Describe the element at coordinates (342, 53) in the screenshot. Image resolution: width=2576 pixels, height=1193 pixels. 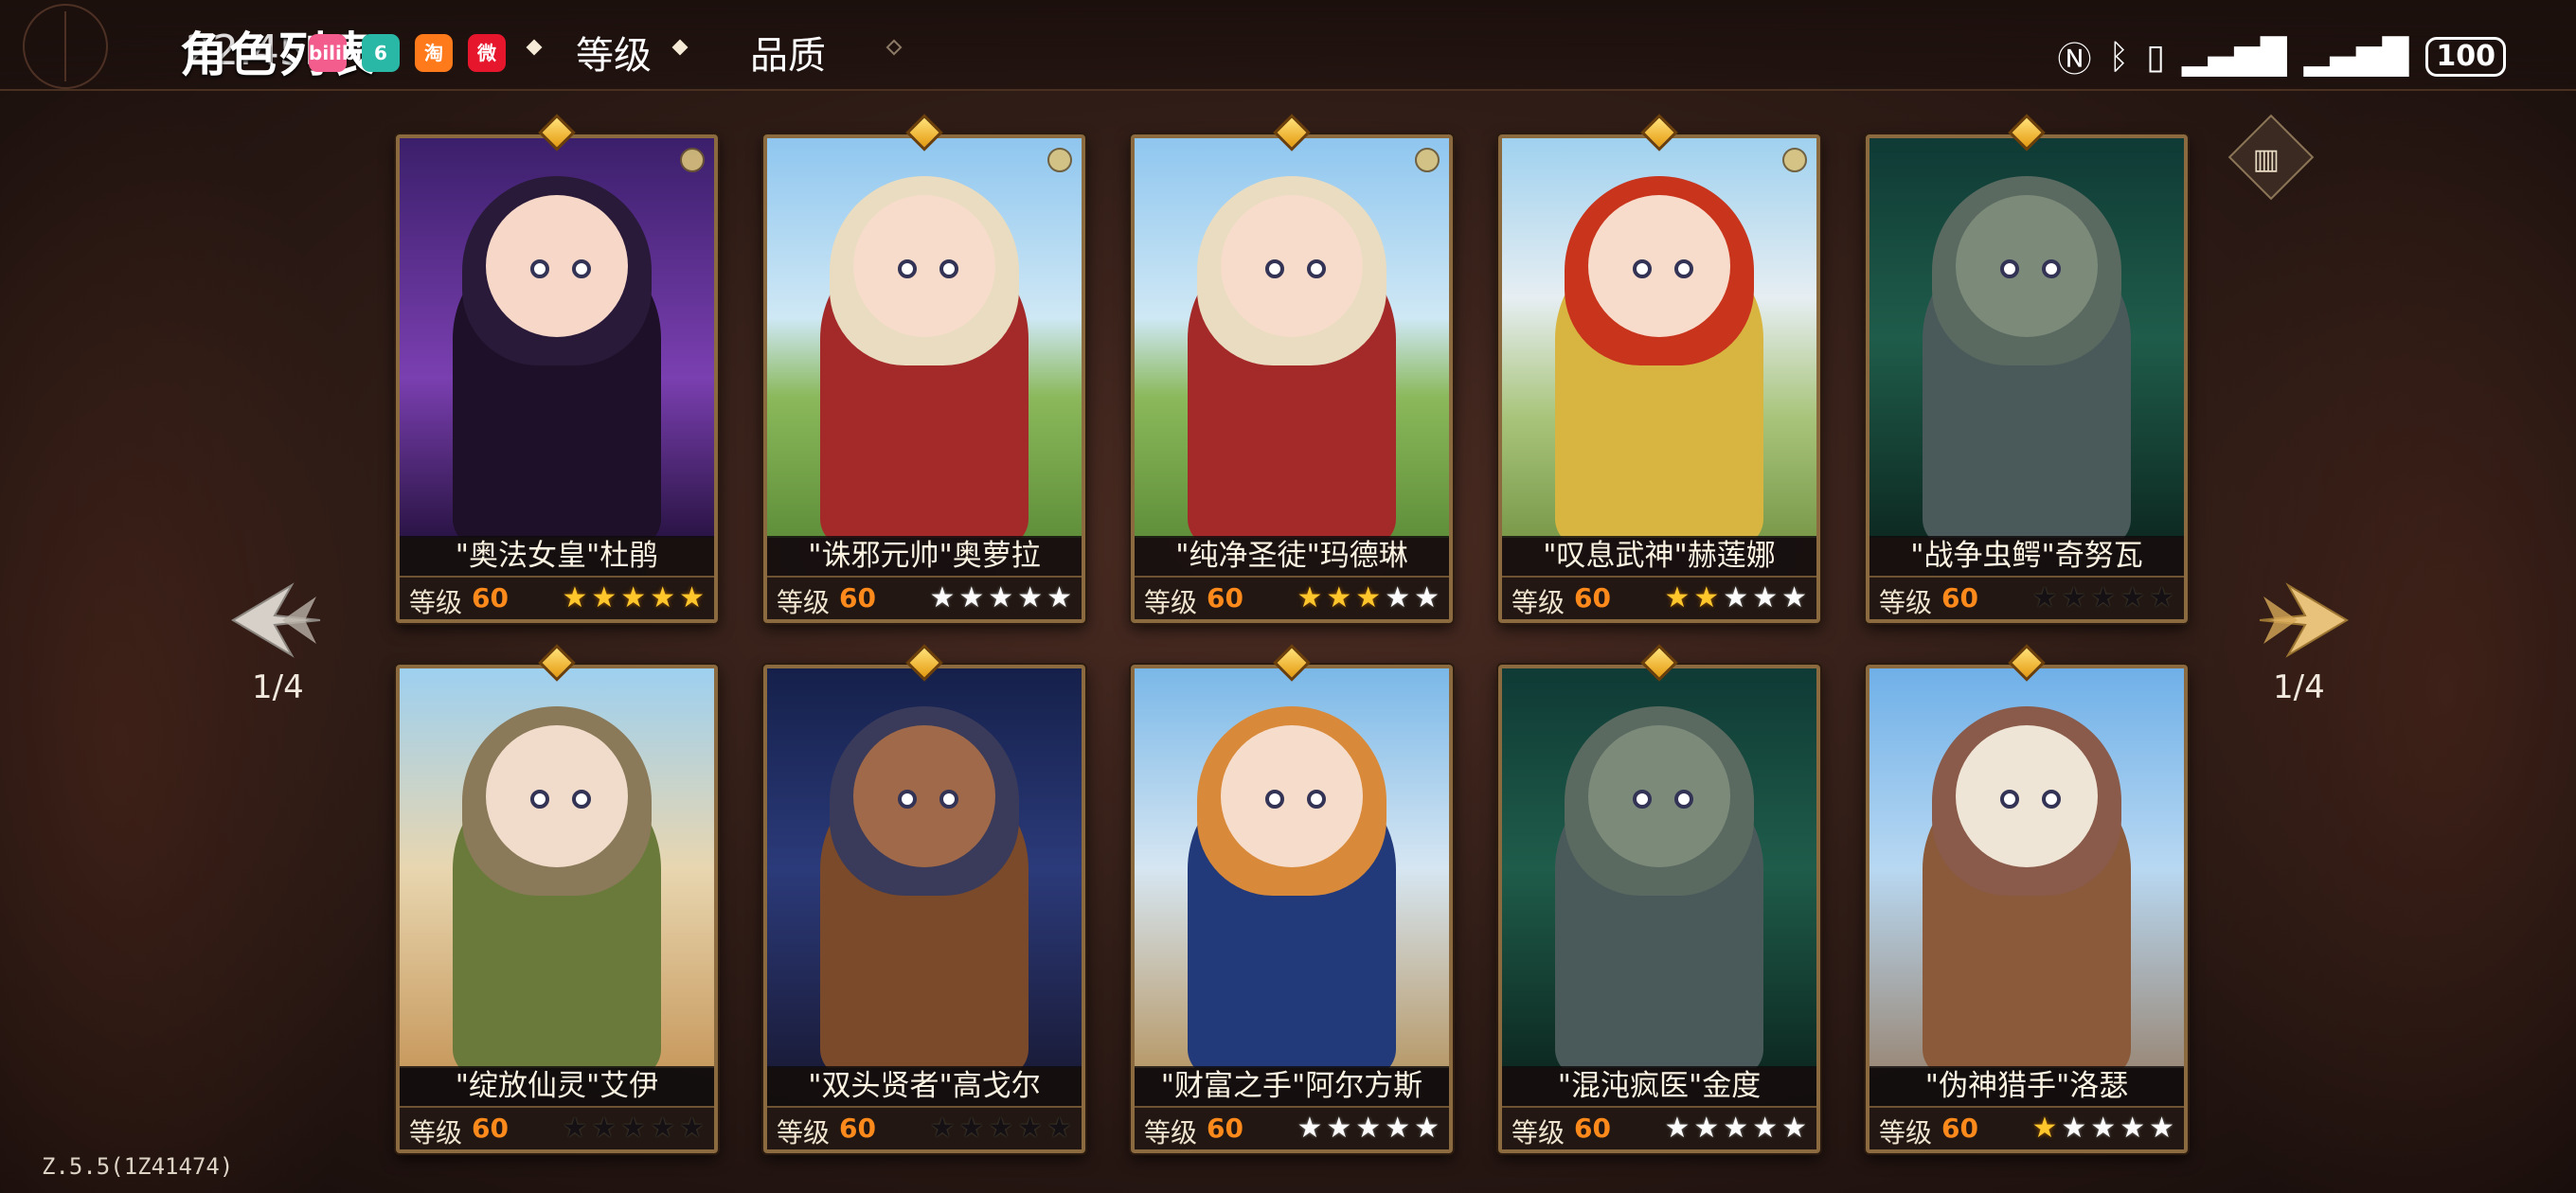
I see `bilibili-app-icon: bilibili` at that location.